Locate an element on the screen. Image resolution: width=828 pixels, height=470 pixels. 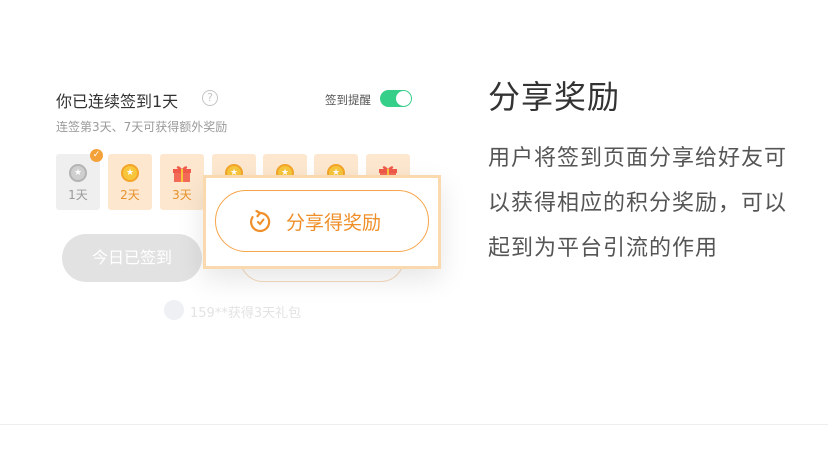
reminder-label: 签到提醒 is located at coordinates (348, 100).